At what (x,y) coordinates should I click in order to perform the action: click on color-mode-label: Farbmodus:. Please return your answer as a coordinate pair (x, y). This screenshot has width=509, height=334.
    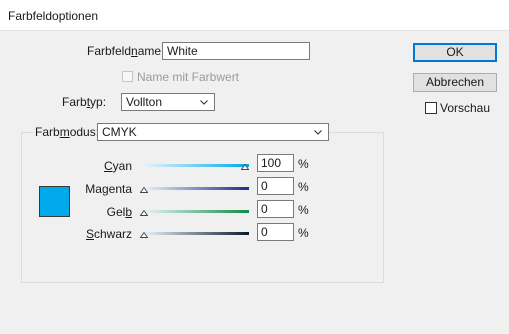
    Looking at the image, I should click on (67, 132).